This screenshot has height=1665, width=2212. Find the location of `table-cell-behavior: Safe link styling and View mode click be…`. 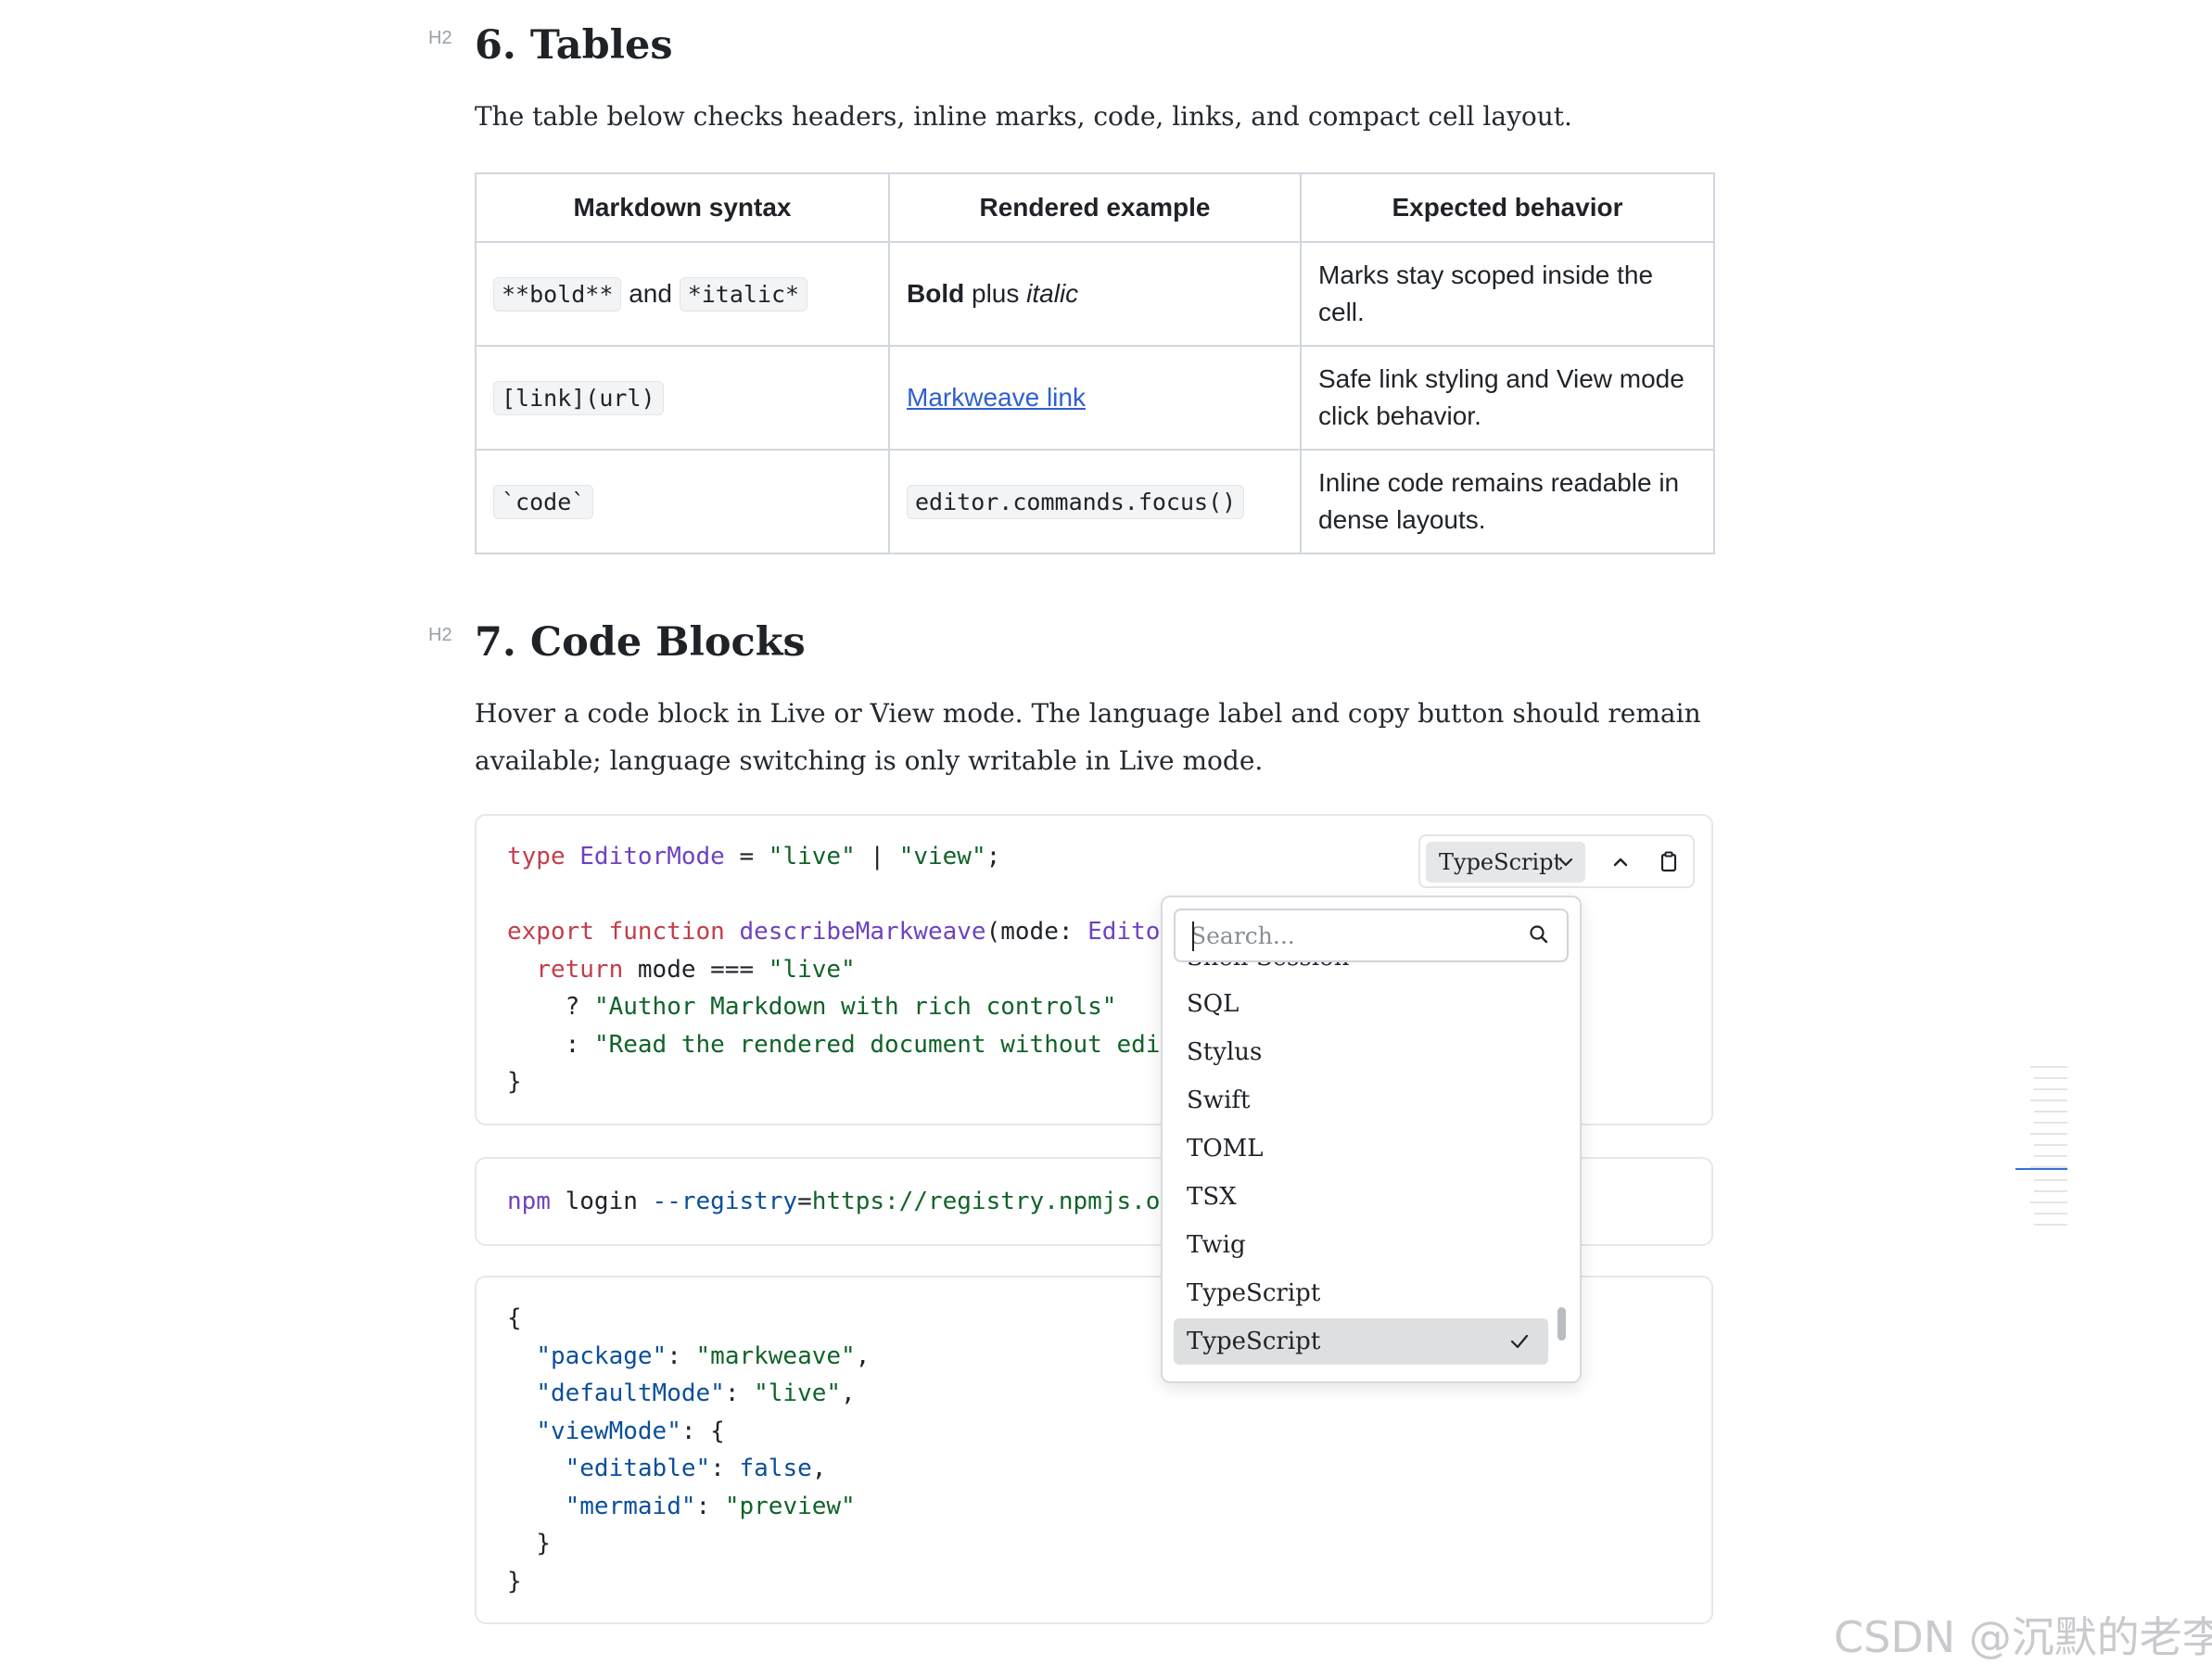

table-cell-behavior: Safe link styling and View mode click be… is located at coordinates (1507, 398).